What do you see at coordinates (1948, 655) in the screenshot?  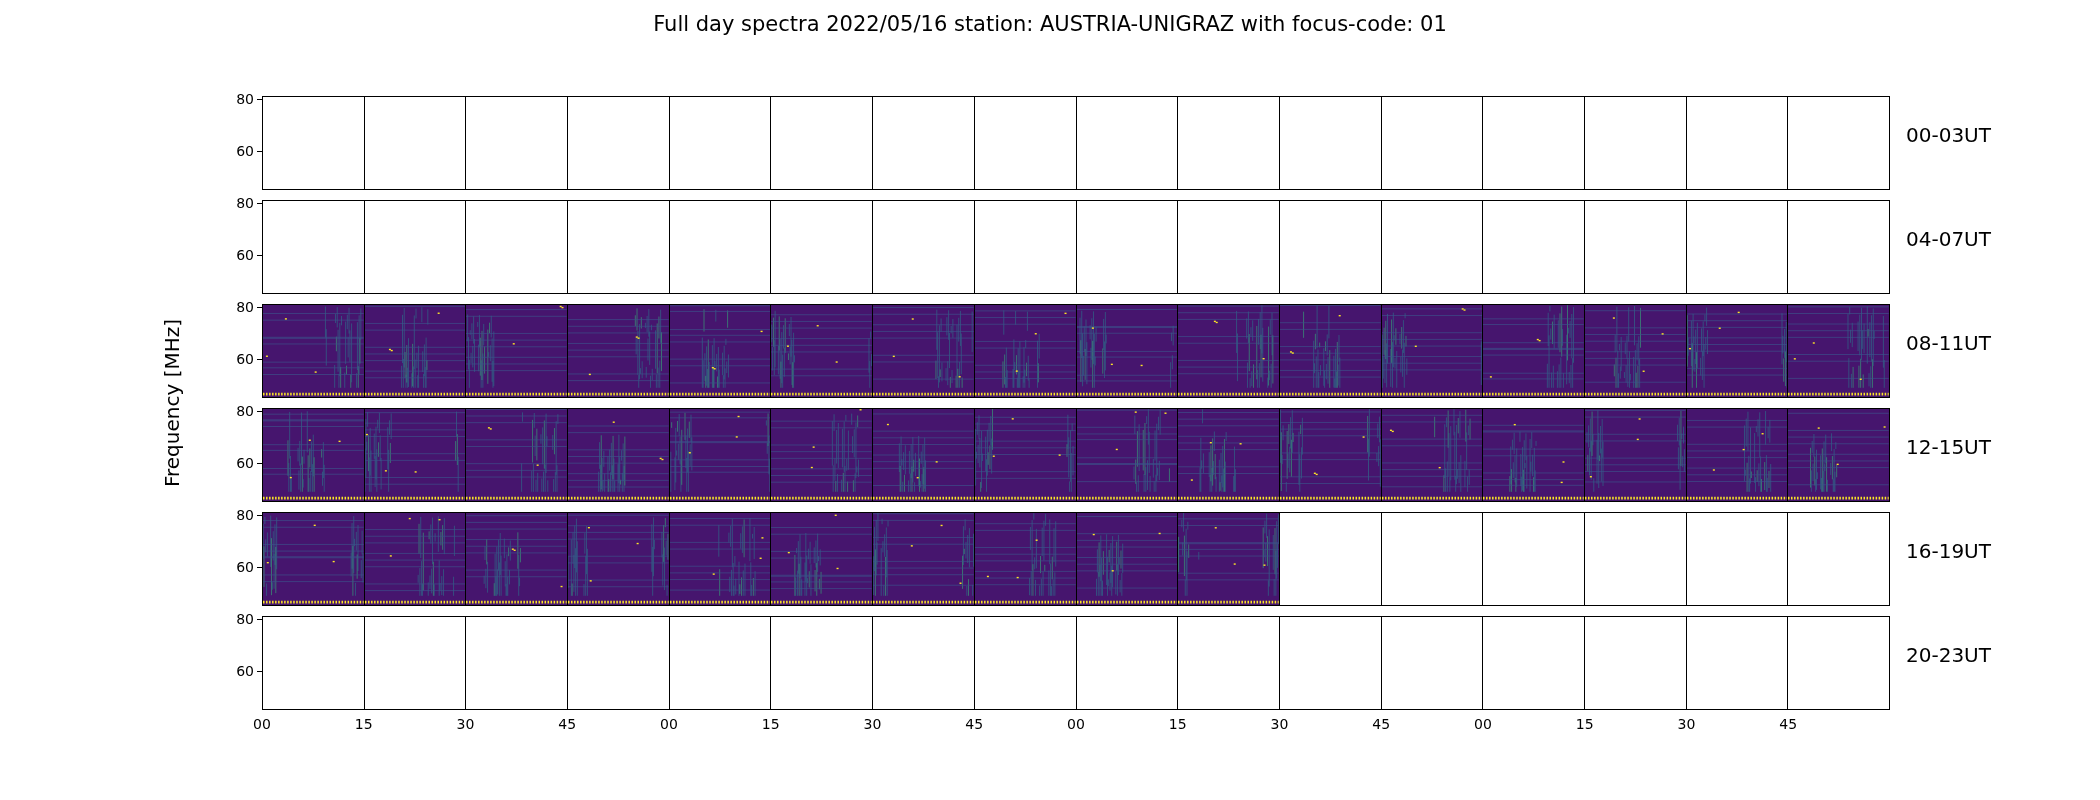 I see `row-time-label: 20-23UT` at bounding box center [1948, 655].